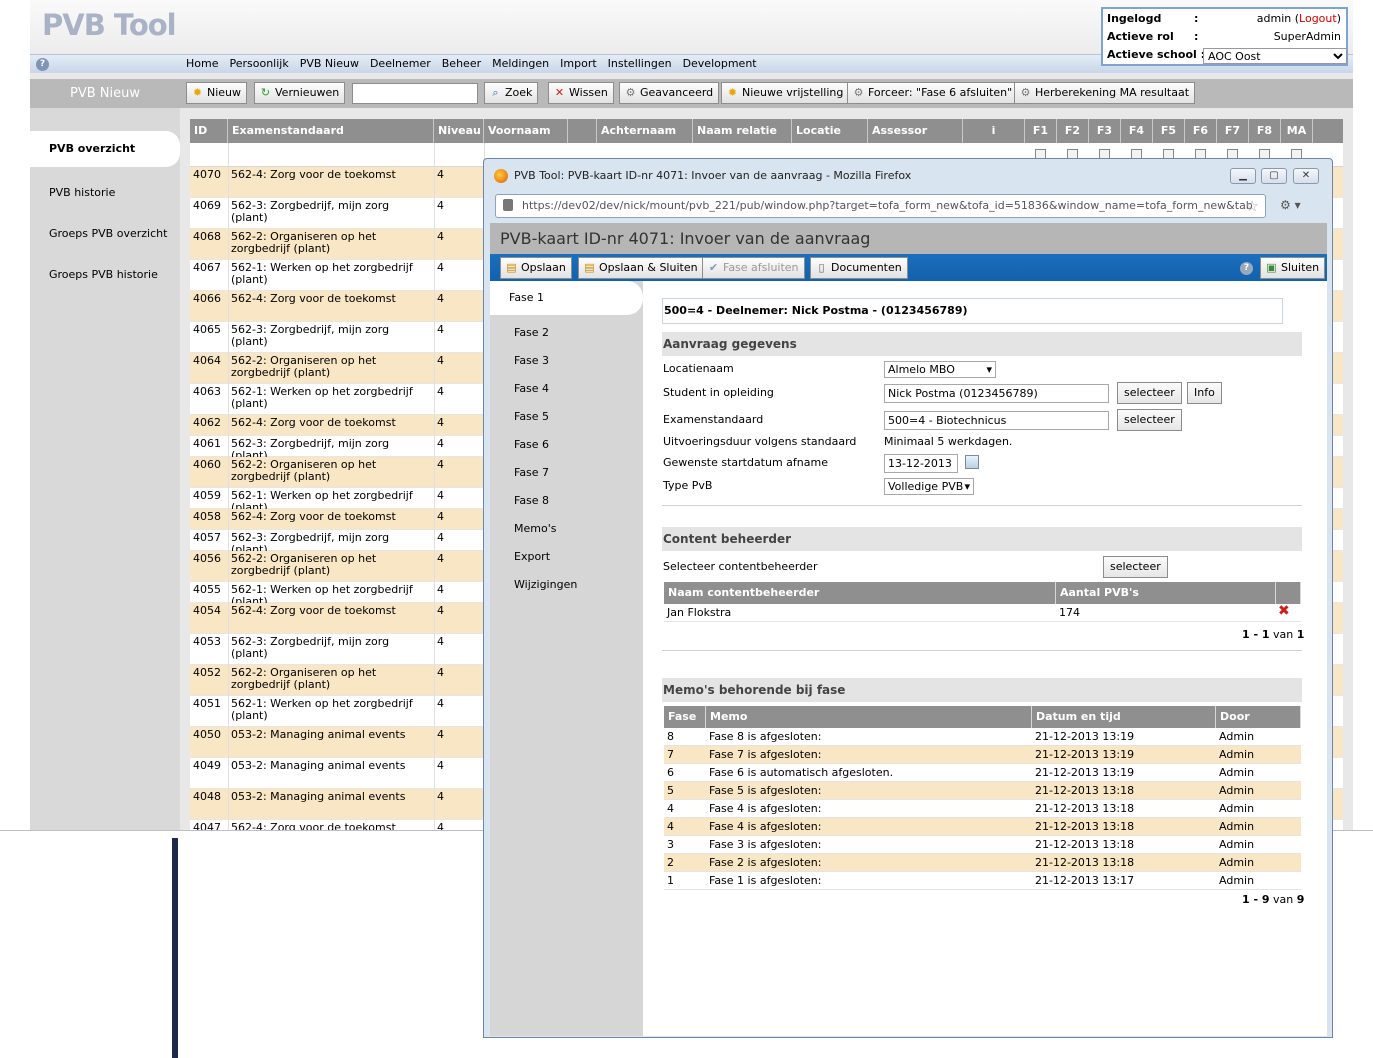 The image size is (1373, 1058). I want to click on force-phase6-button: ⚙ Forceer: "Fase 6 afsluiten", so click(933, 93).